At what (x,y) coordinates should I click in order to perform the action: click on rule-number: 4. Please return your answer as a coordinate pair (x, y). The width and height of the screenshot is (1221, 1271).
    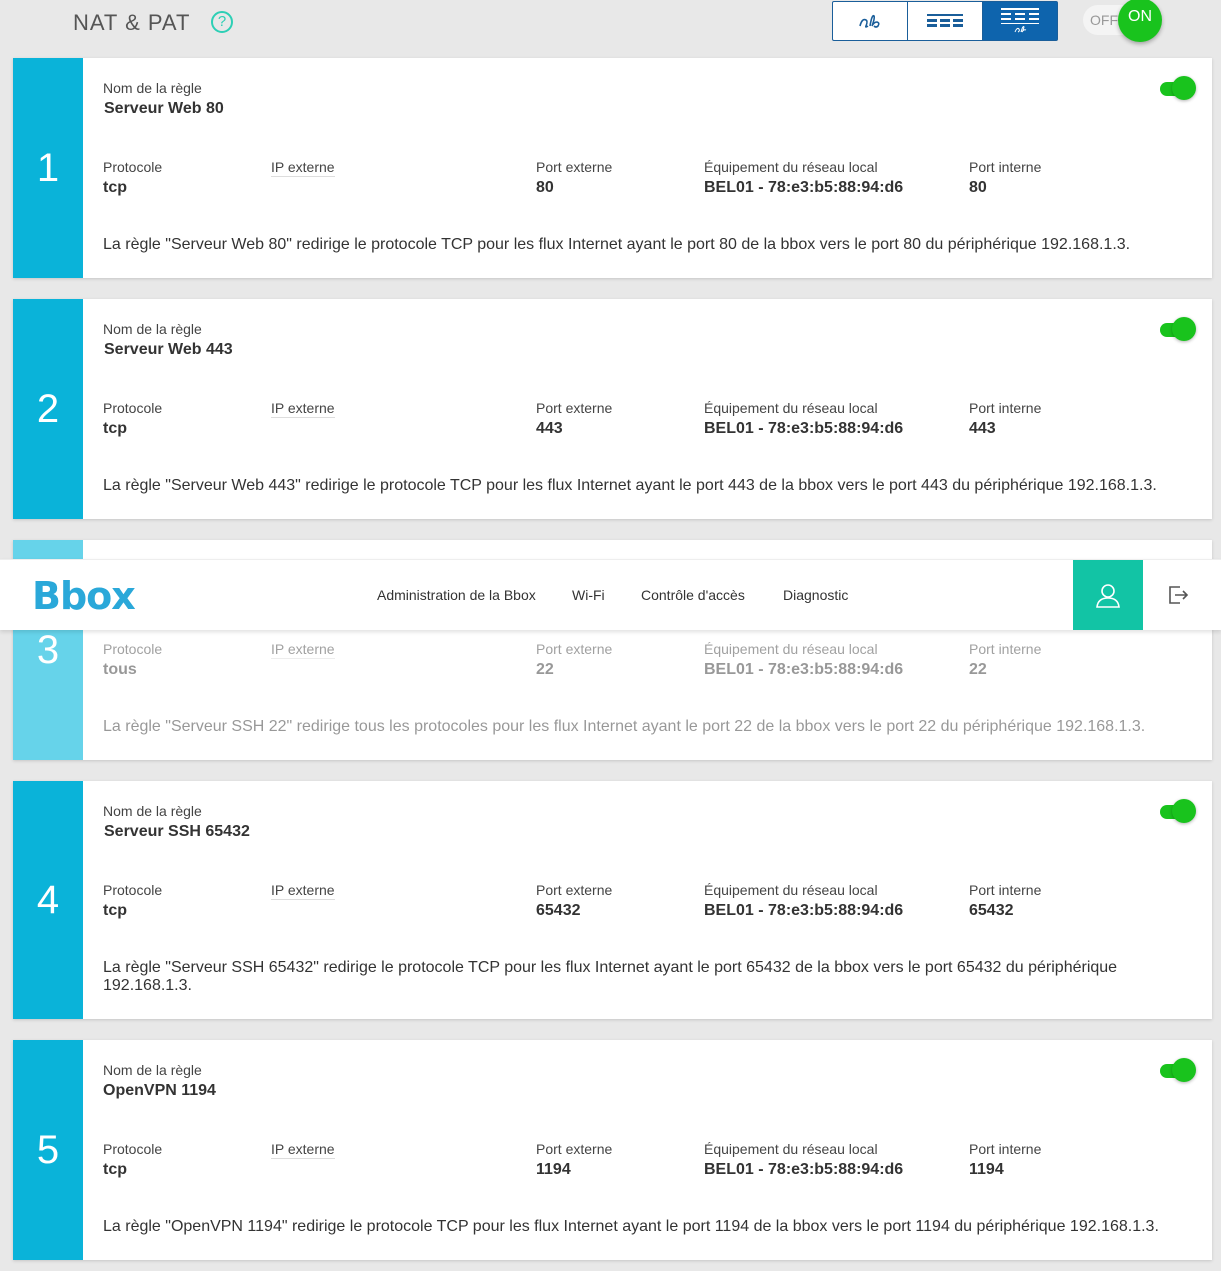
    Looking at the image, I should click on (48, 900).